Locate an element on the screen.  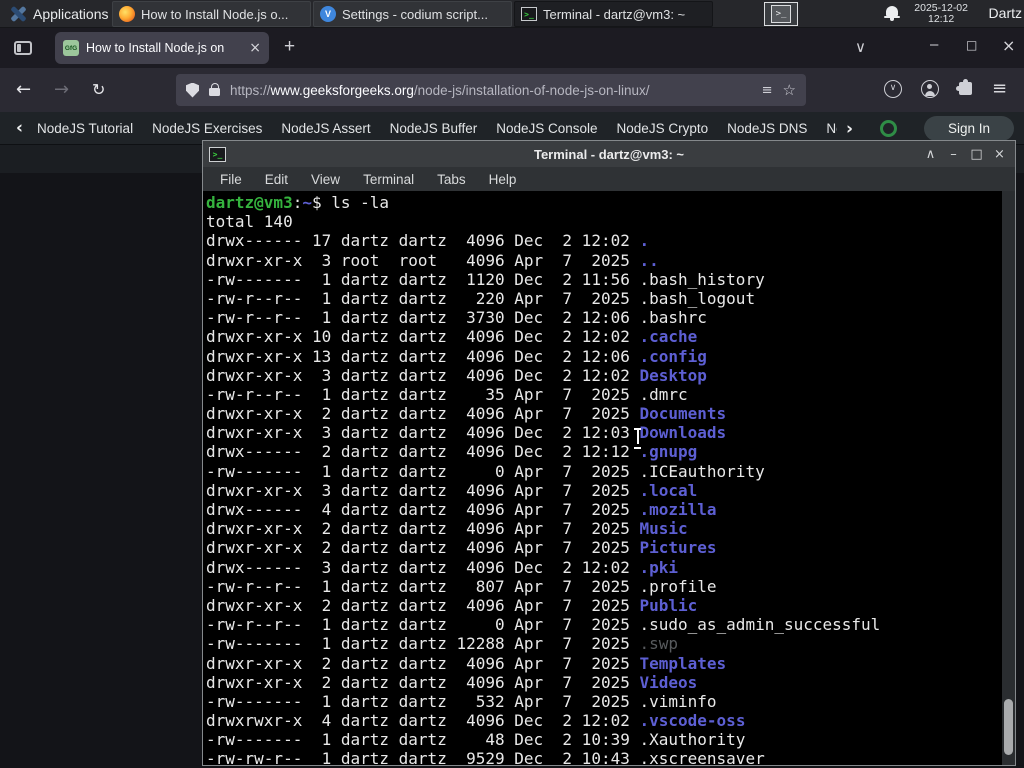
terminal-minimize-button: – is located at coordinates (953, 154).